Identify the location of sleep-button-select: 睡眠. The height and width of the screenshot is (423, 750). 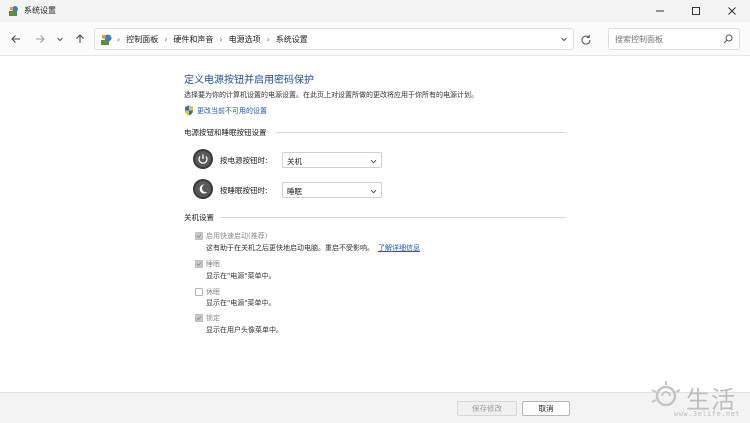
(332, 190).